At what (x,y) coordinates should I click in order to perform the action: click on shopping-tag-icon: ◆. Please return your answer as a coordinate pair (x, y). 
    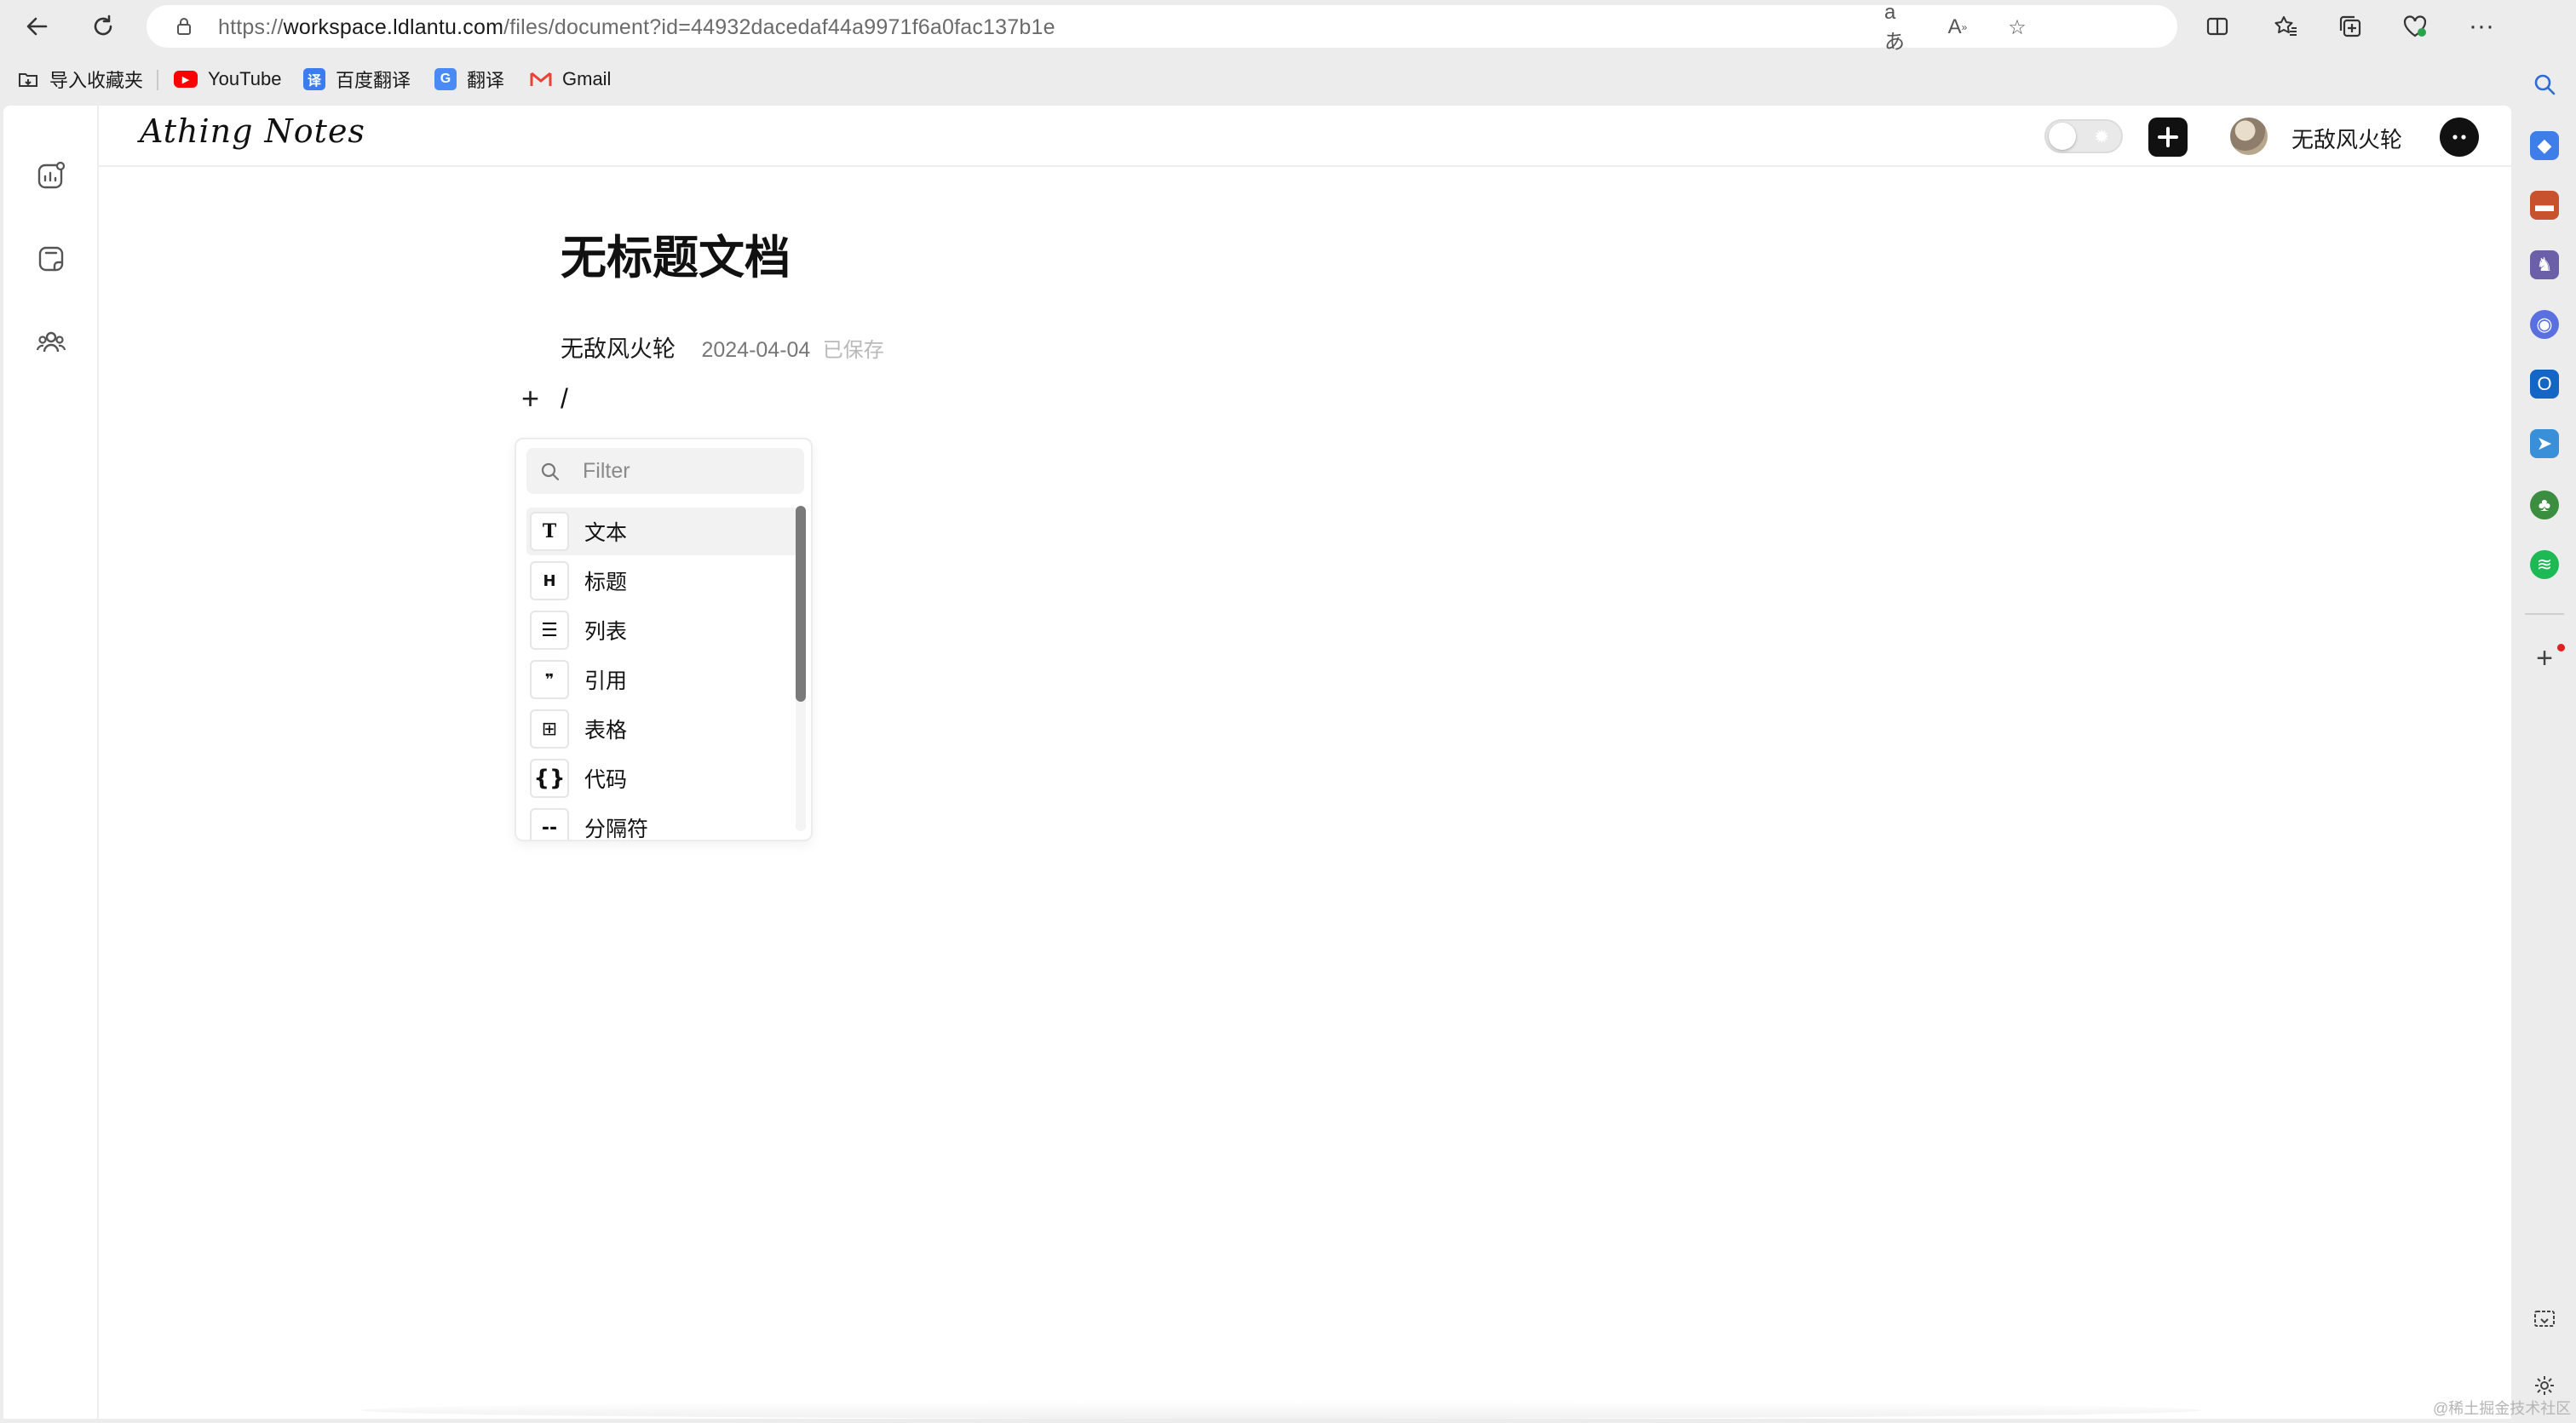
    Looking at the image, I should click on (2544, 145).